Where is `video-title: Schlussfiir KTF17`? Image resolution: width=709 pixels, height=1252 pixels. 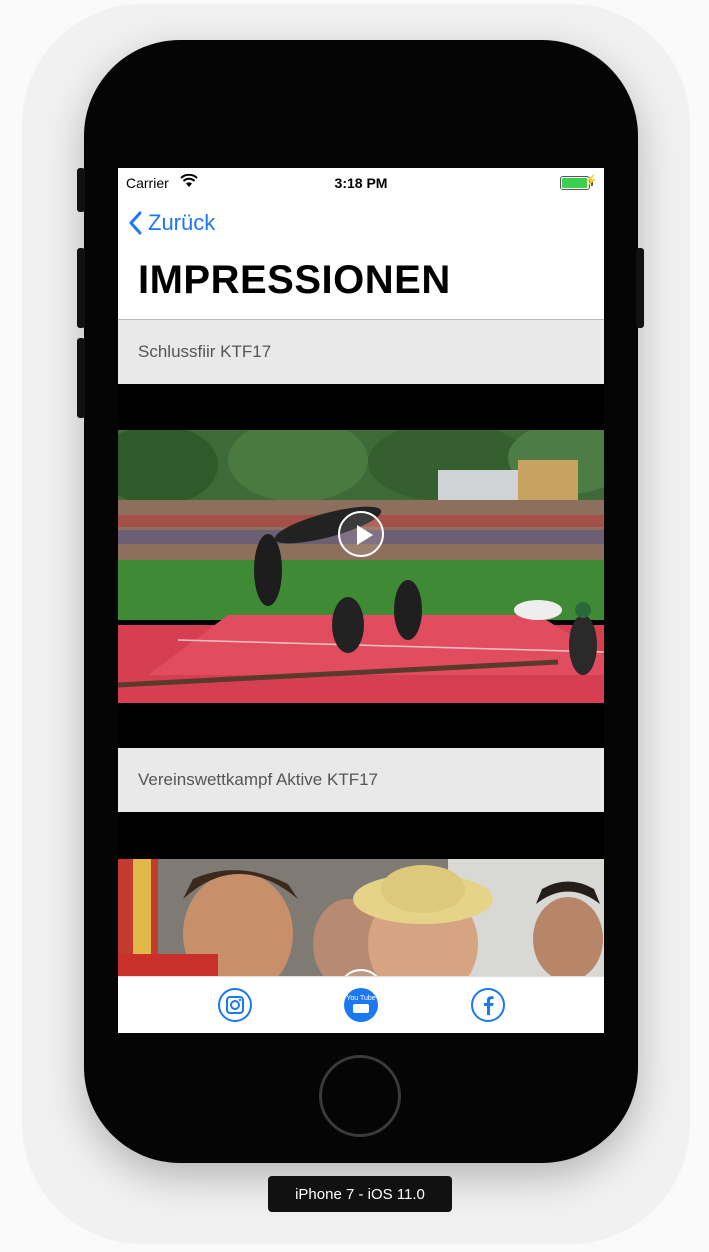
video-title: Schlussfiir KTF17 is located at coordinates (205, 351).